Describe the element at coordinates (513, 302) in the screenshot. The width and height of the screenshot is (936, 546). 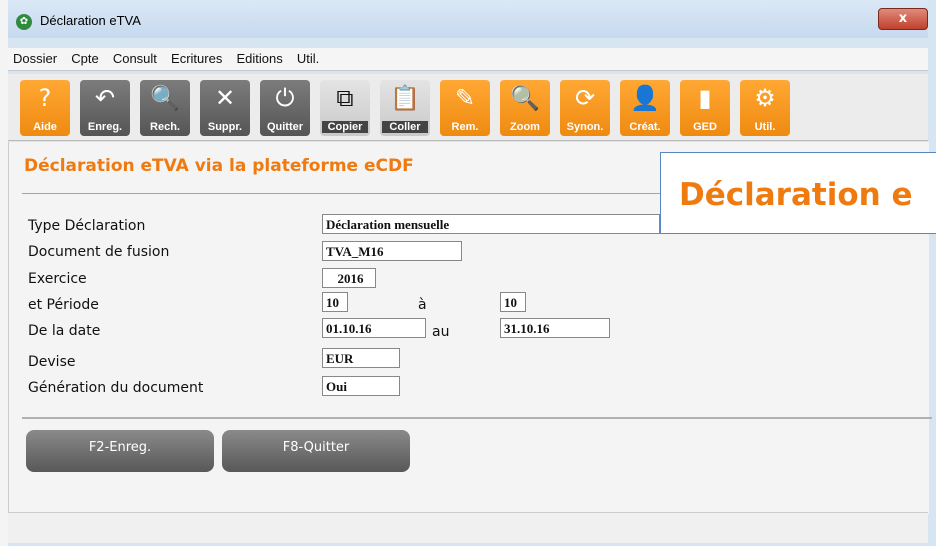
I see `periode-to-field: 10` at that location.